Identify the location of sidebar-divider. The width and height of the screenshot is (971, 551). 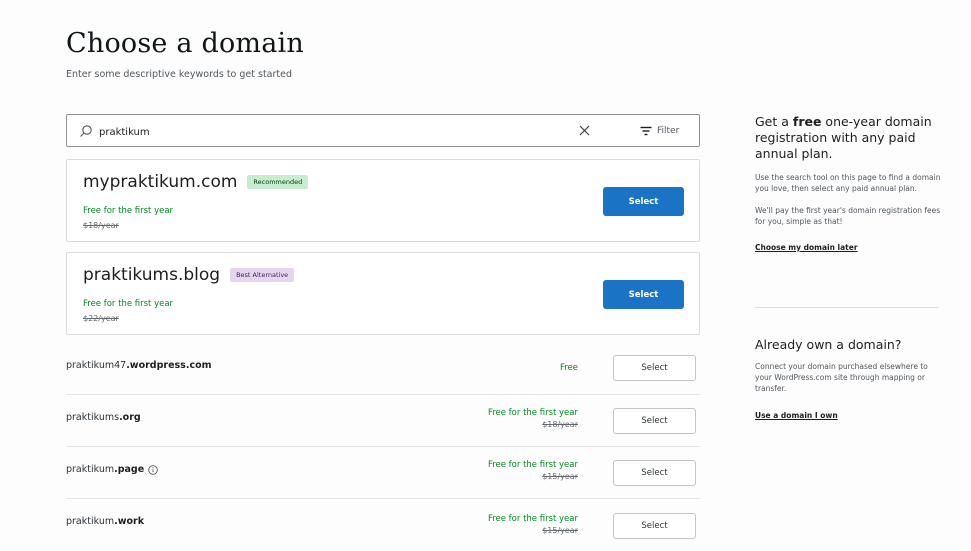
(847, 307).